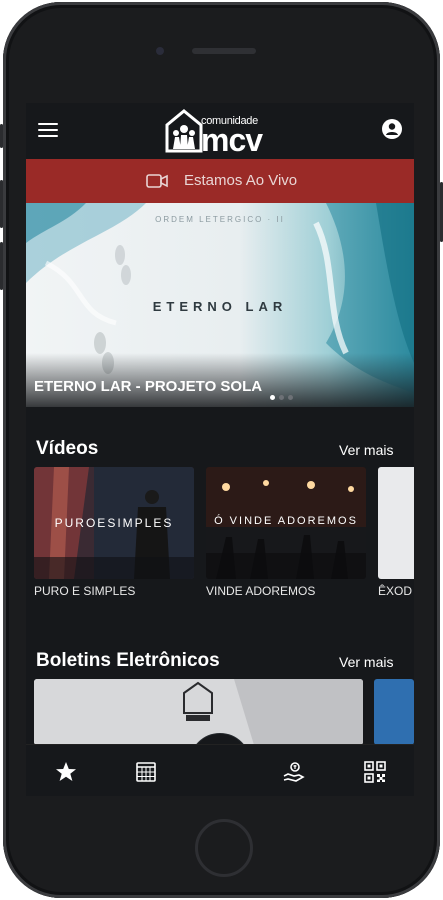 The height and width of the screenshot is (900, 443). What do you see at coordinates (66, 772) in the screenshot?
I see `star-icon` at bounding box center [66, 772].